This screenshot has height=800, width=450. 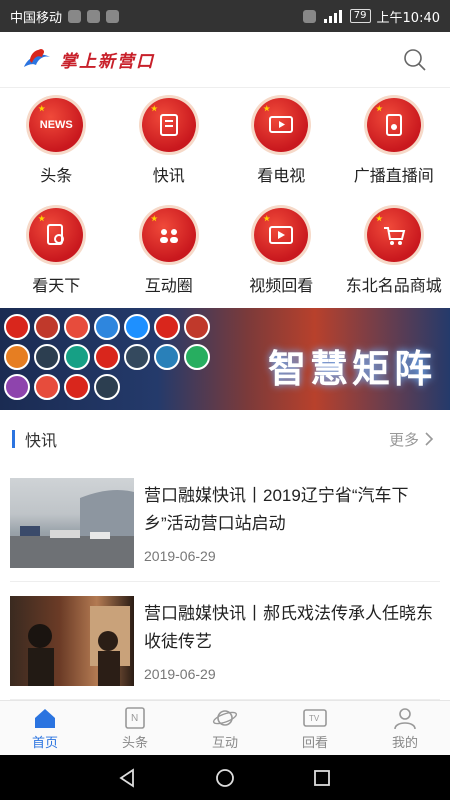 What do you see at coordinates (322, 778) in the screenshot?
I see `recents-icon` at bounding box center [322, 778].